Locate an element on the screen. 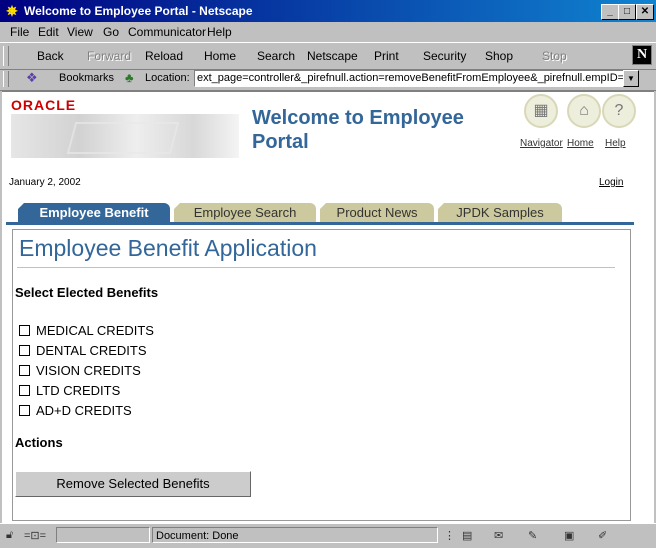 The image size is (656, 548). benefit-option-vision: VISION CREDITS is located at coordinates (80, 370).